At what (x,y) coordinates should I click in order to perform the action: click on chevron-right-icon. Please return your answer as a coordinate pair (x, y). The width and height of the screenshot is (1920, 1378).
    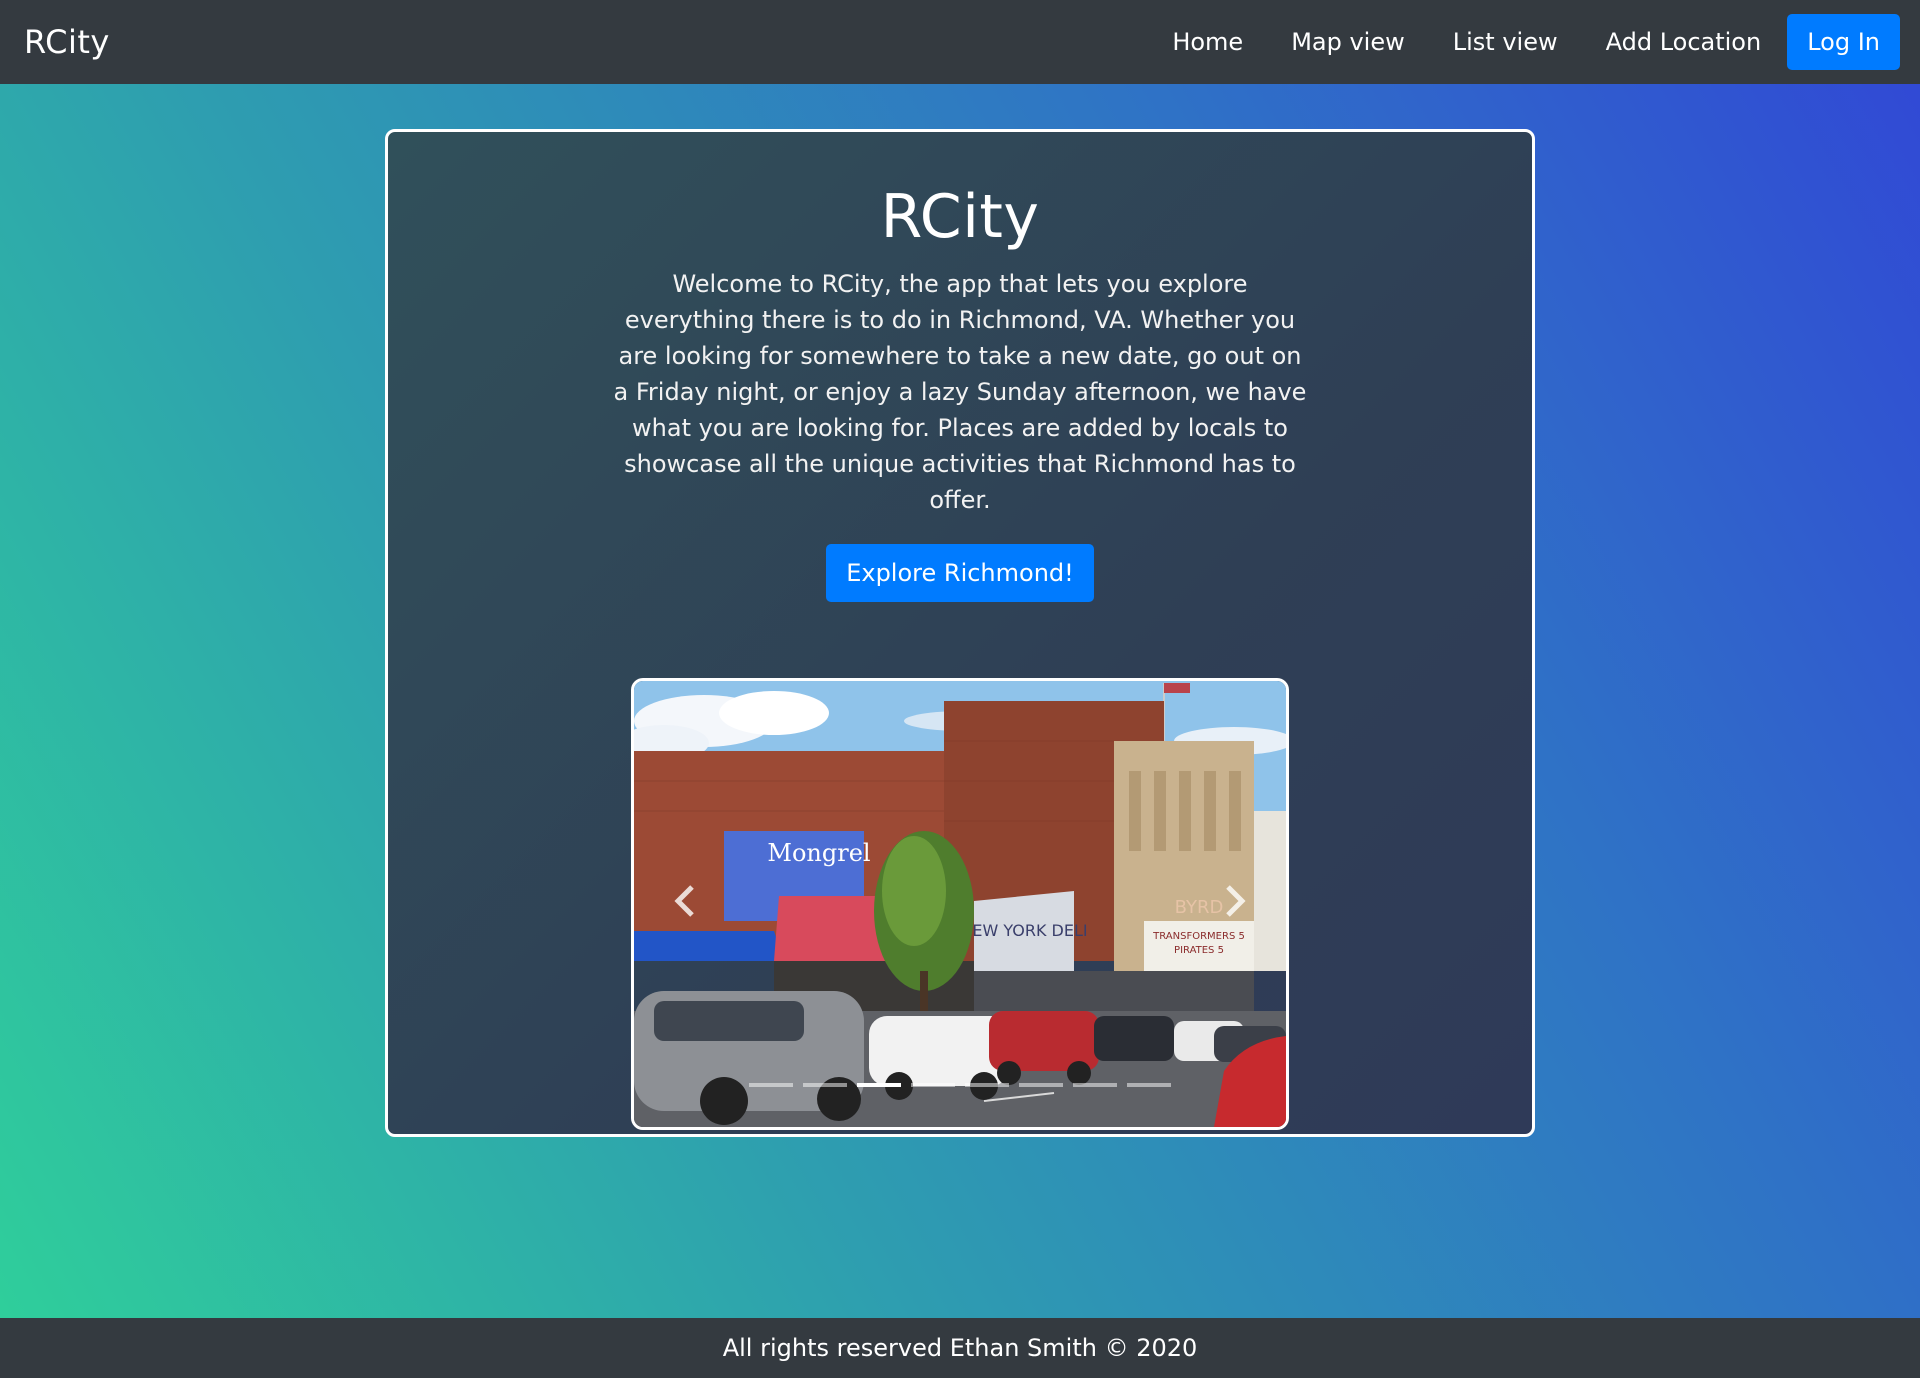
    Looking at the image, I should click on (1236, 901).